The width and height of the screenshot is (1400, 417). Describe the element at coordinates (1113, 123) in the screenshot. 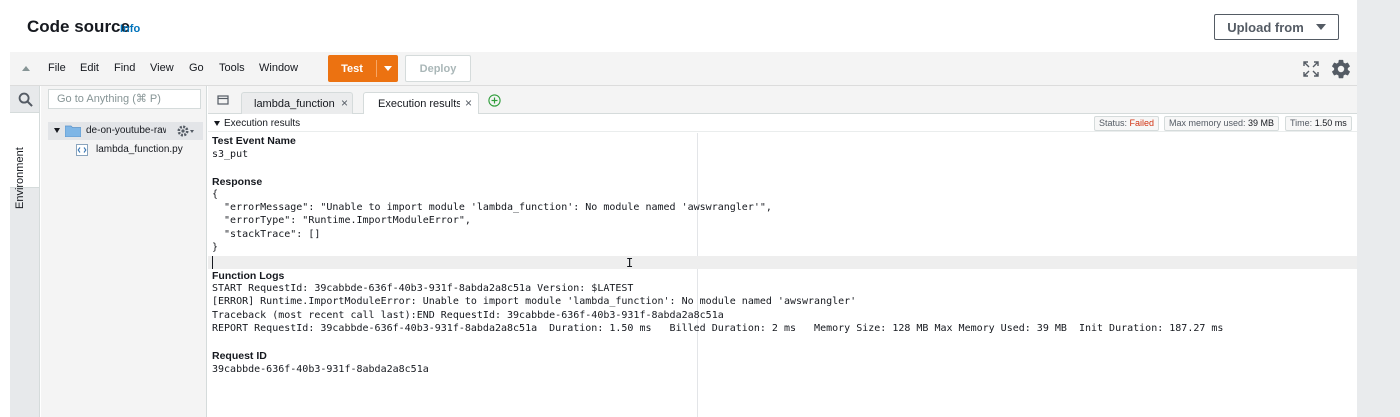

I see `status-label: Status:` at that location.